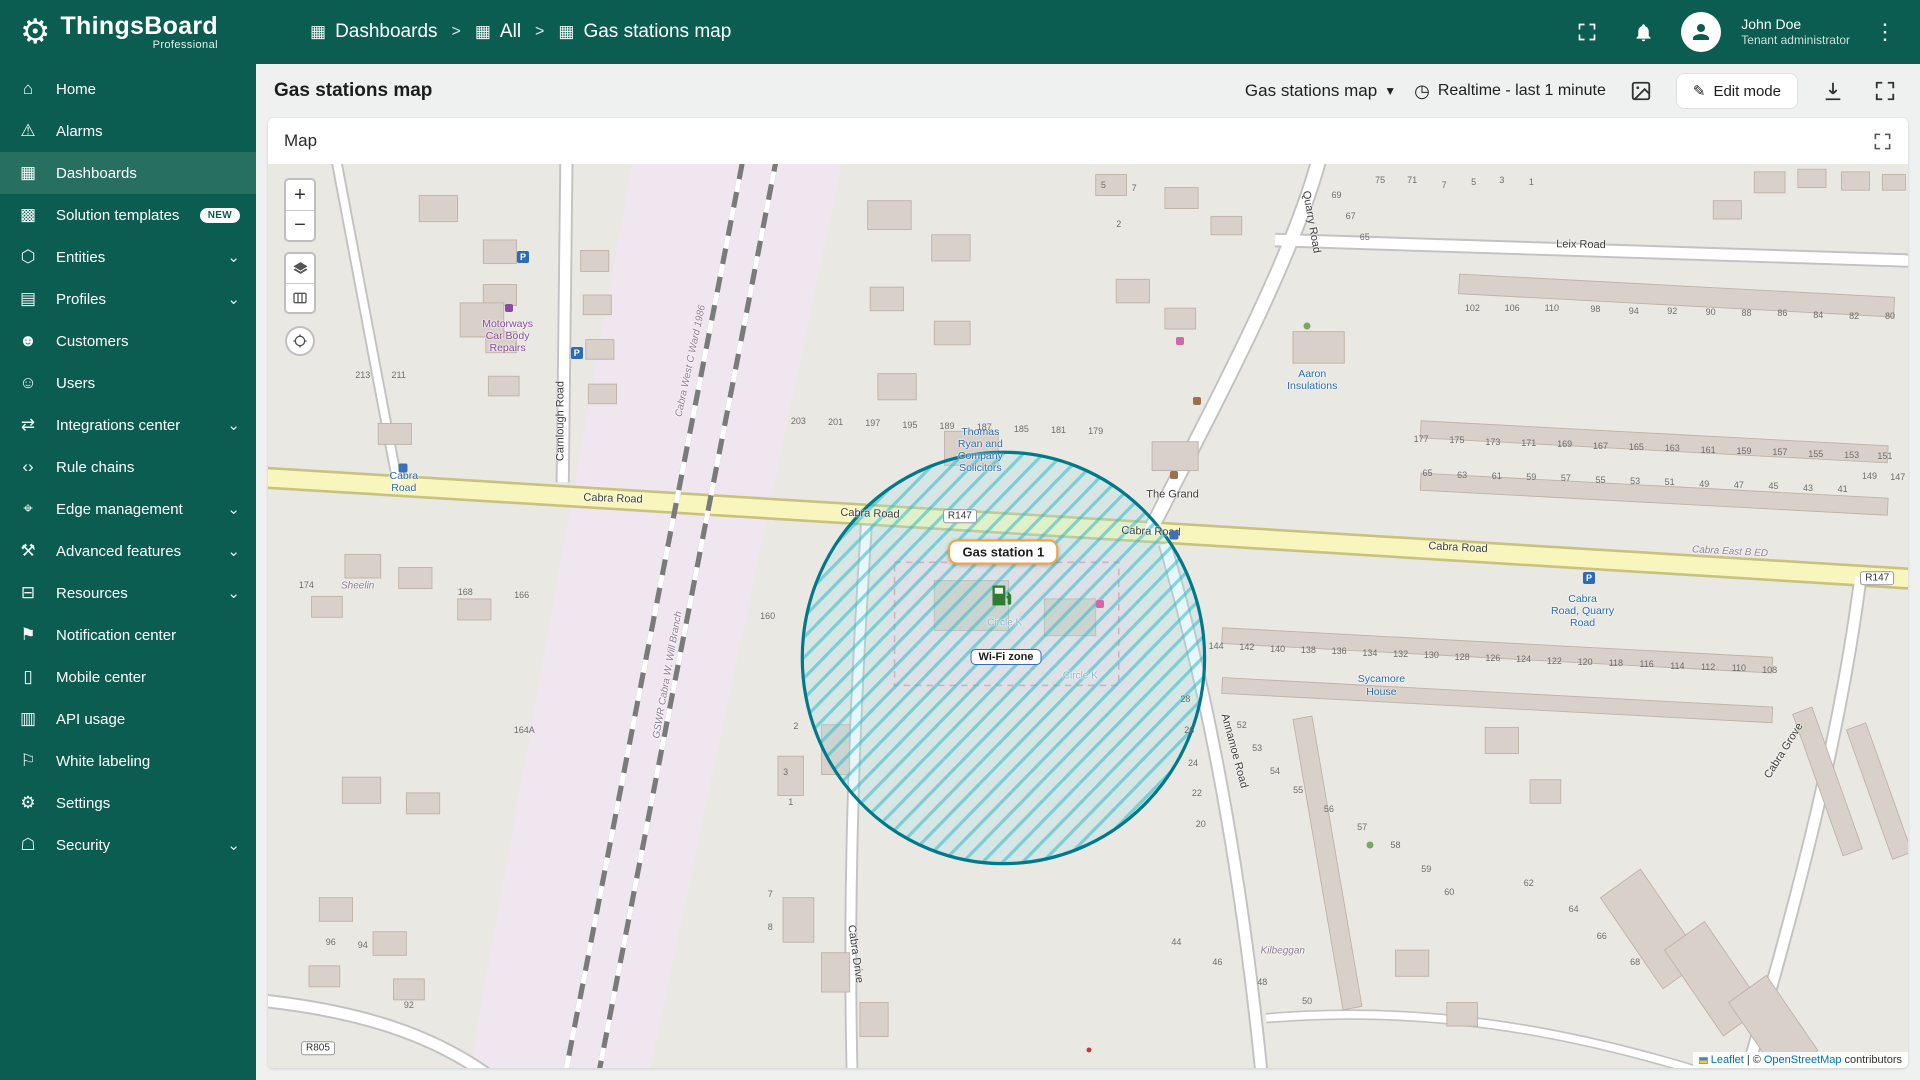 The image size is (1920, 1080). What do you see at coordinates (91, 719) in the screenshot?
I see `sidebar-item-label: API usage` at bounding box center [91, 719].